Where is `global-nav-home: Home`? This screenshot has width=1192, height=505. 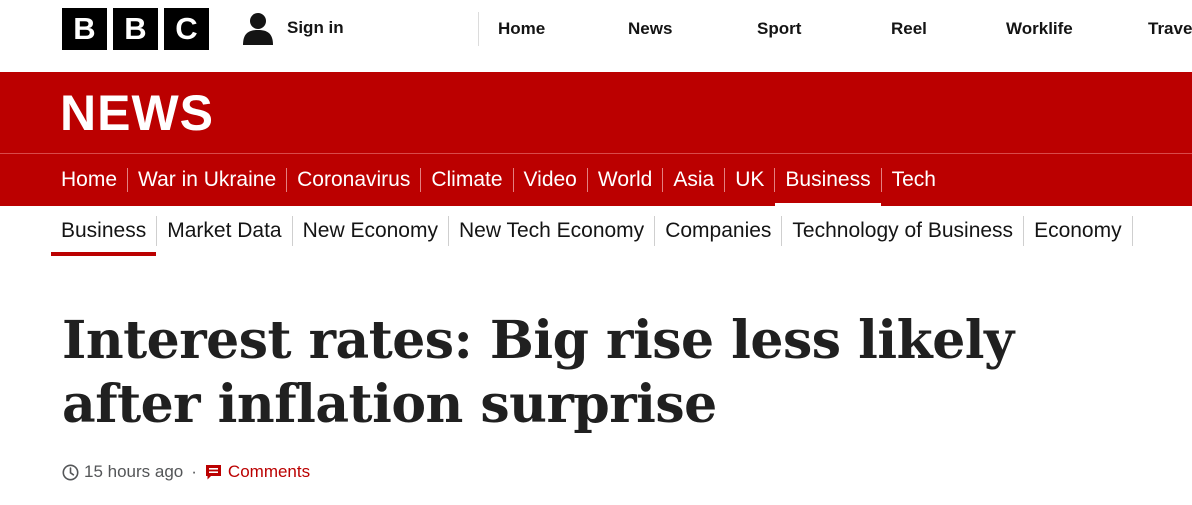
global-nav-home: Home is located at coordinates (522, 29).